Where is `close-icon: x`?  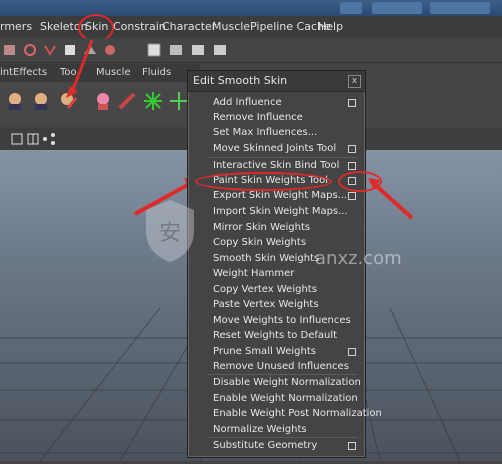 close-icon: x is located at coordinates (354, 81).